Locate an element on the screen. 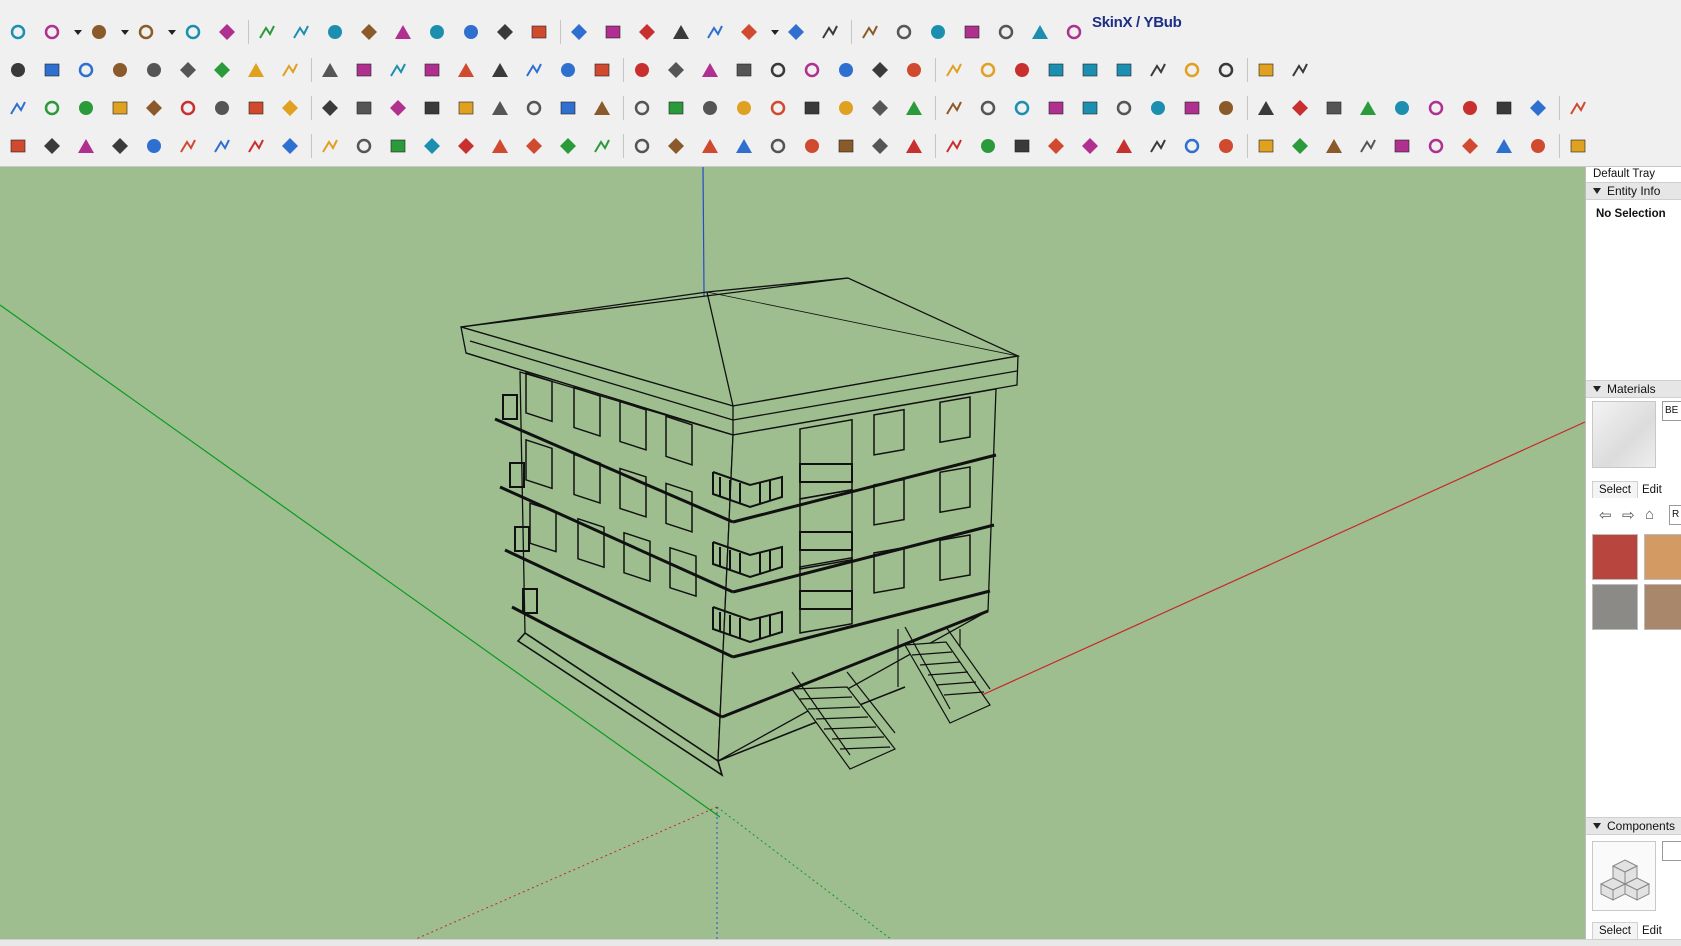 The image size is (1681, 946). brush-icon is located at coordinates (256, 70).